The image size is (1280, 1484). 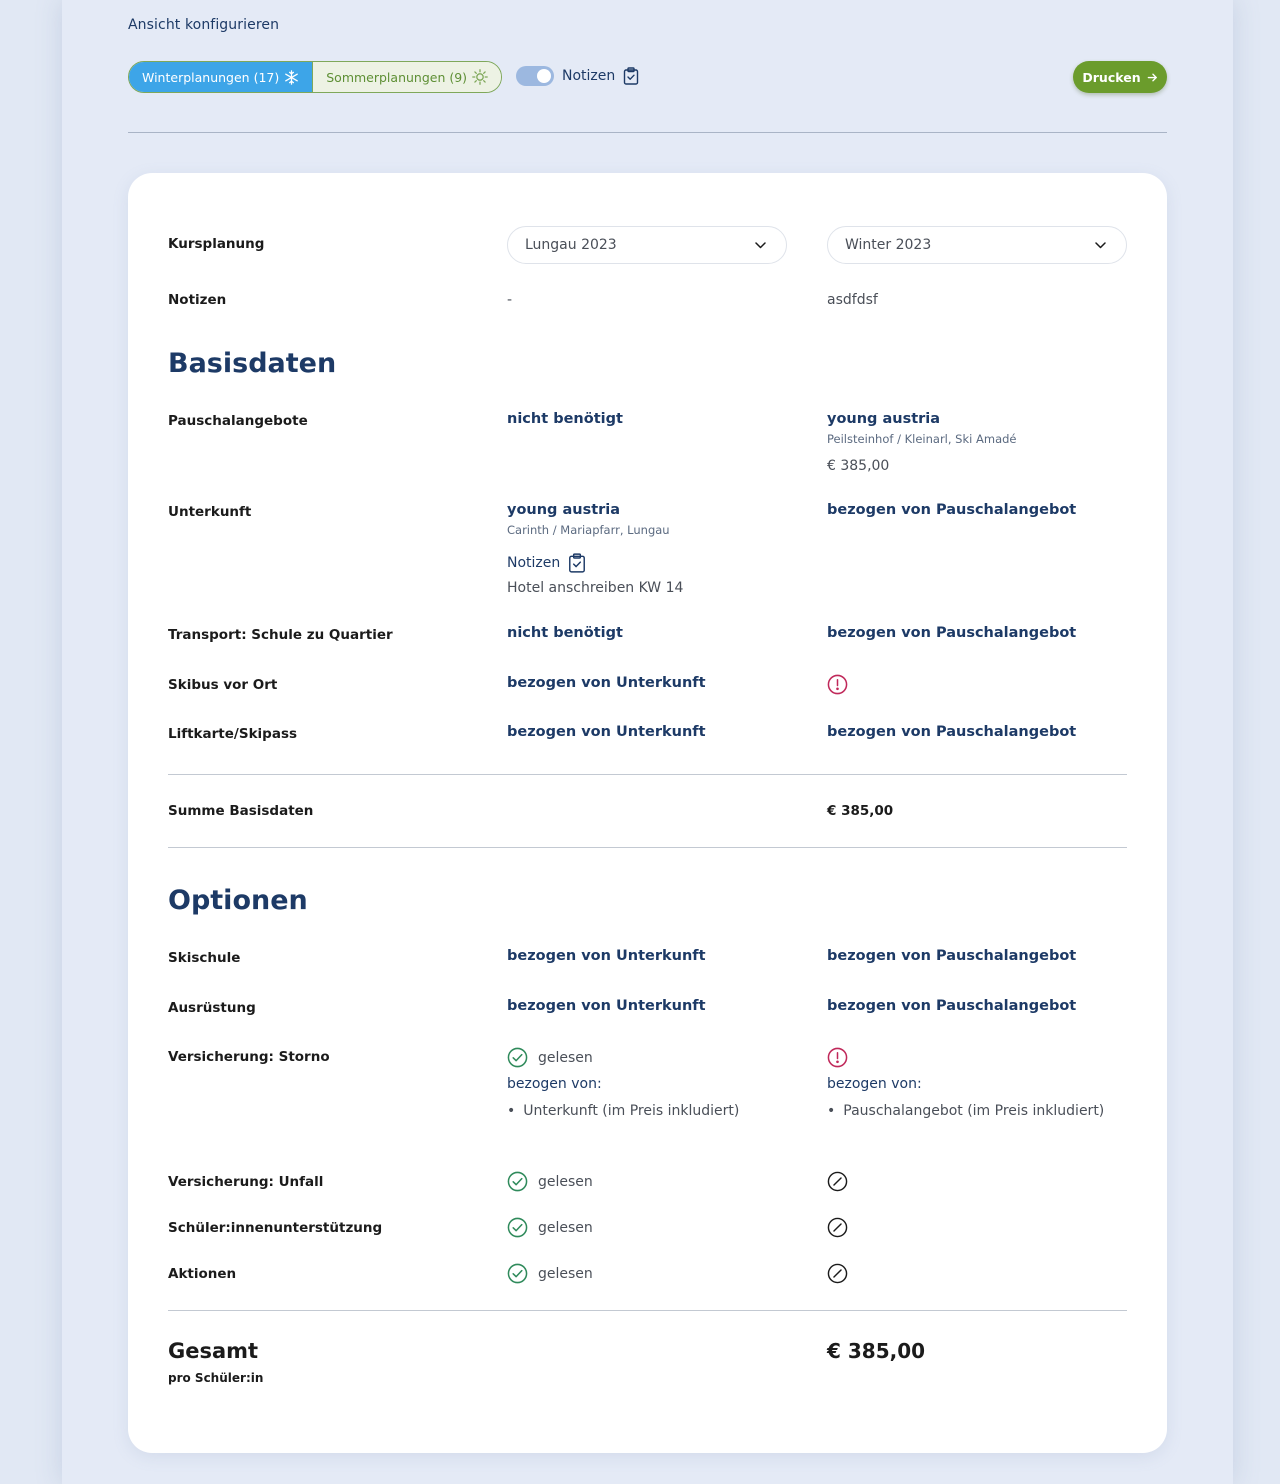 I want to click on notes-toggle, so click(x=535, y=76).